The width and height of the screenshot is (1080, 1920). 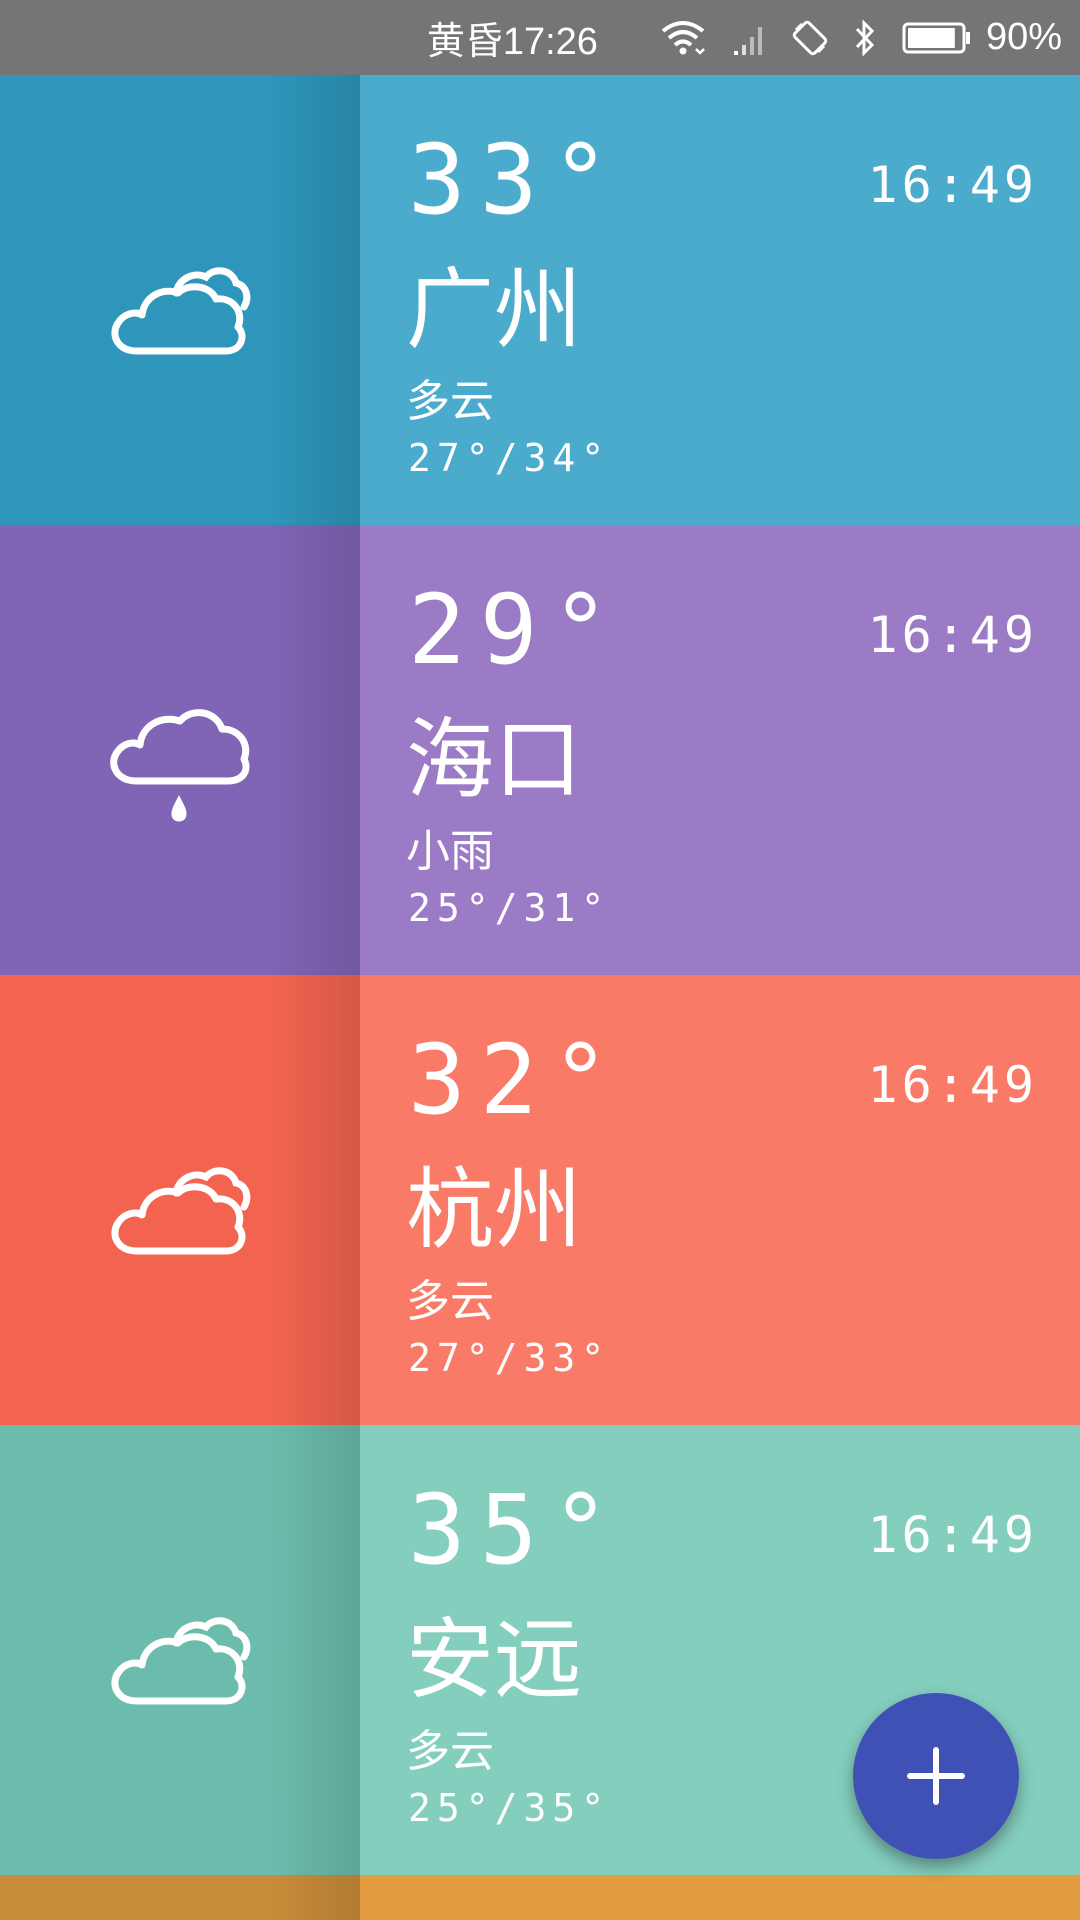 What do you see at coordinates (450, 851) in the screenshot?
I see `weather-condition: 小雨` at bounding box center [450, 851].